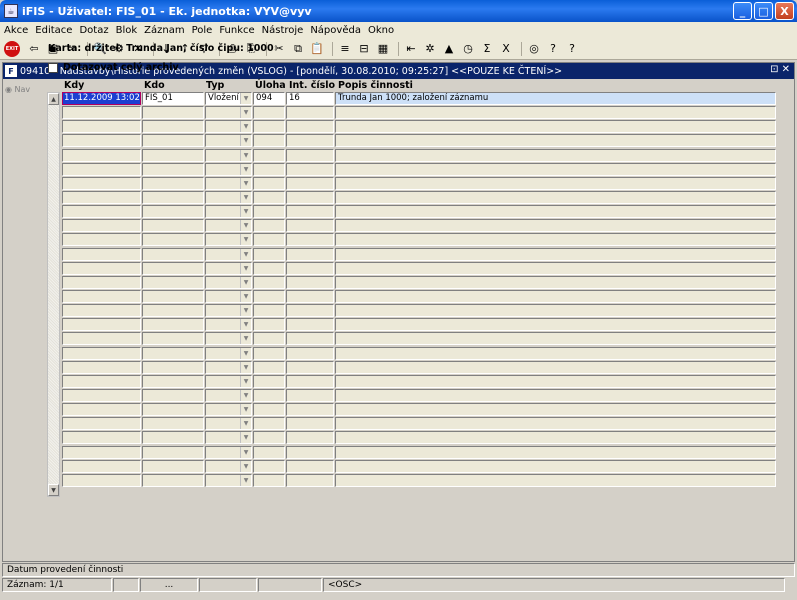  What do you see at coordinates (487, 49) in the screenshot?
I see `sum-icon: Σ` at bounding box center [487, 49].